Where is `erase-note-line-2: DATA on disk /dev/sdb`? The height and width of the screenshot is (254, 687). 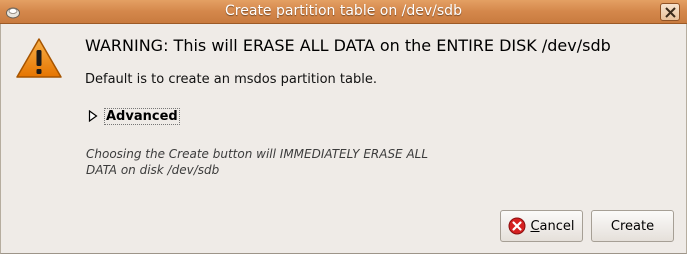
erase-note-line-2: DATA on disk /dev/sdb is located at coordinates (153, 170).